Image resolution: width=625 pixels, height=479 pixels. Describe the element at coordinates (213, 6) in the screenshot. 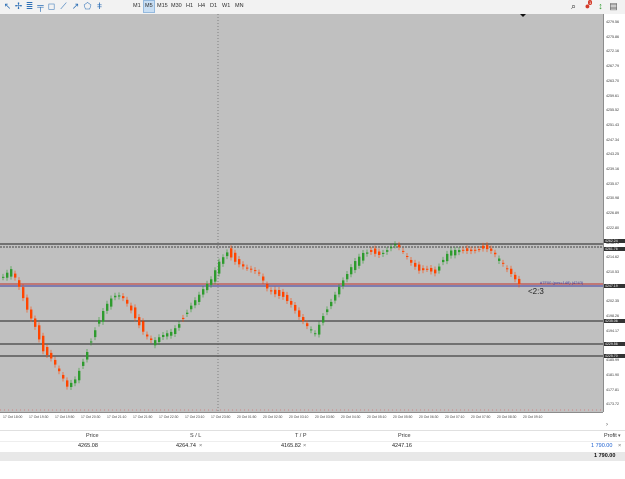

I see `timeframe-d1: D1` at that location.